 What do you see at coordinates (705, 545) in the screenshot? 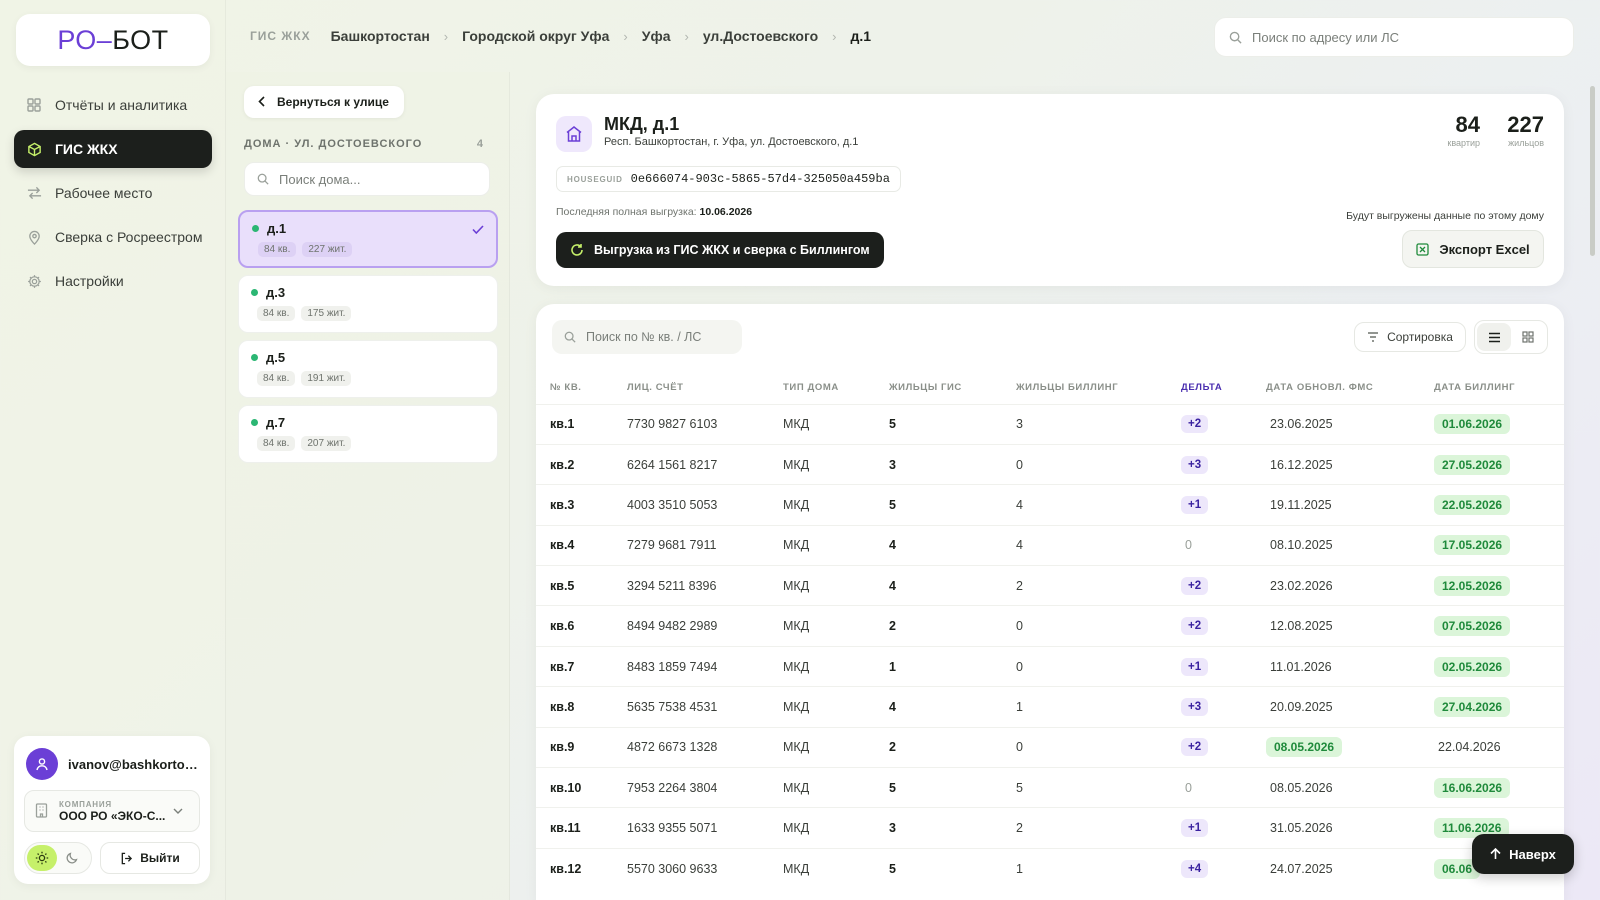
I see `account-number: 7279 9681 7911` at bounding box center [705, 545].